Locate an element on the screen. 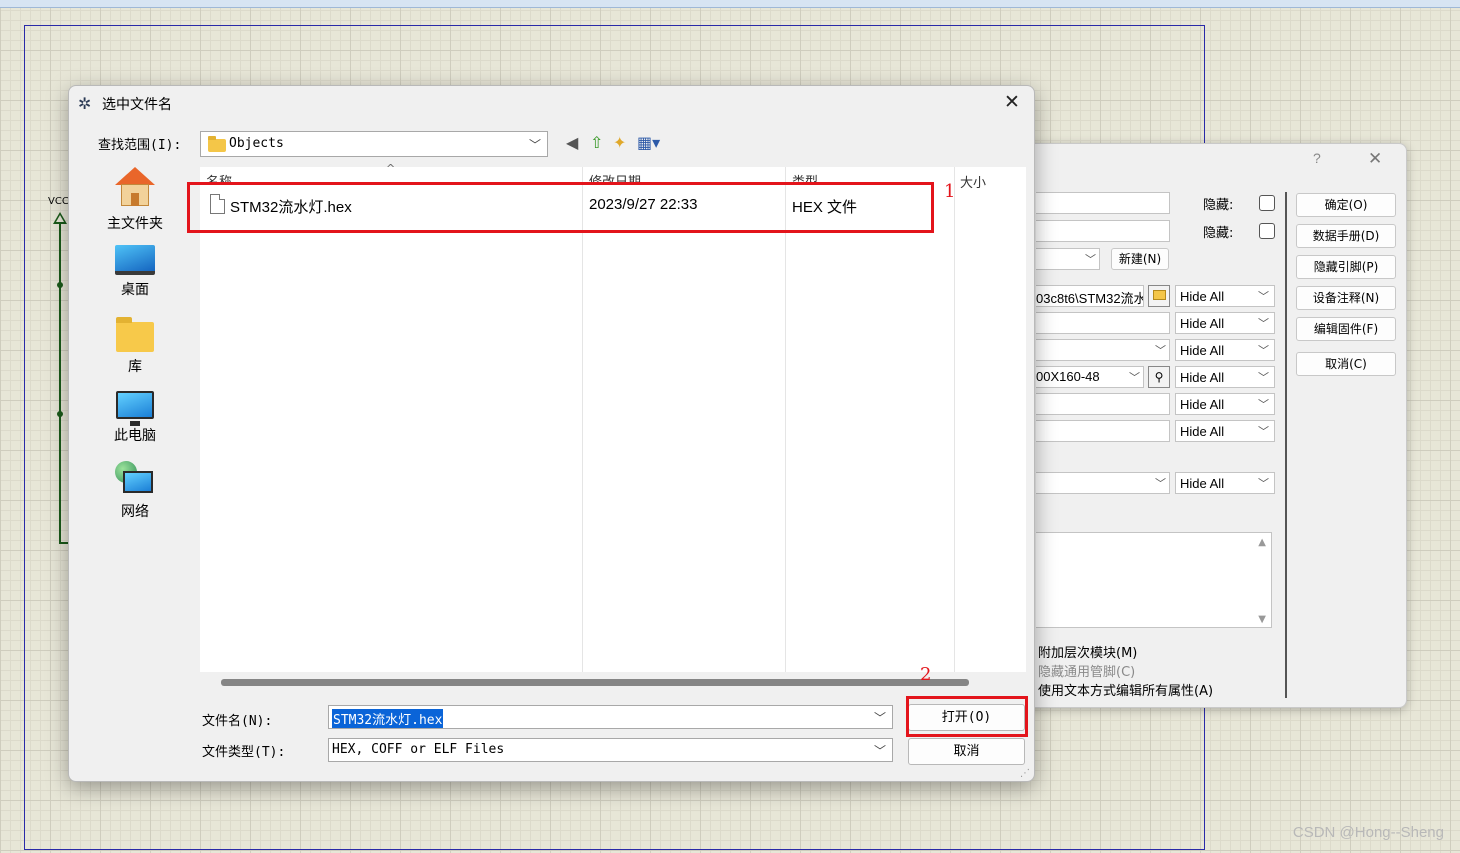 This screenshot has height=853, width=1460. annotation-number-1: 1 is located at coordinates (950, 191).